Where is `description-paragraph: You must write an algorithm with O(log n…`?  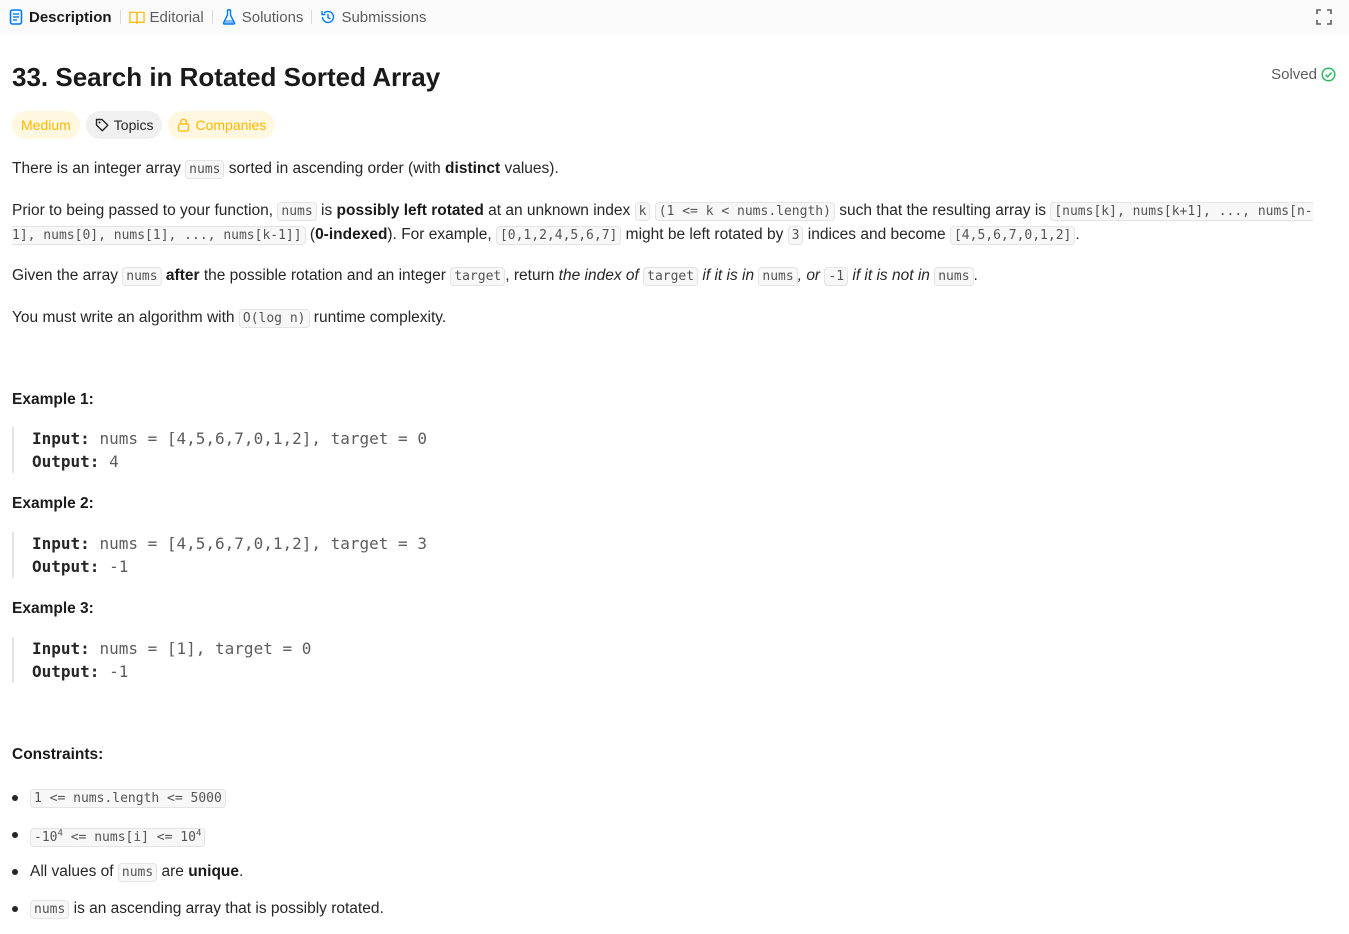
description-paragraph: You must write an algorithm with O(log n… is located at coordinates (229, 318).